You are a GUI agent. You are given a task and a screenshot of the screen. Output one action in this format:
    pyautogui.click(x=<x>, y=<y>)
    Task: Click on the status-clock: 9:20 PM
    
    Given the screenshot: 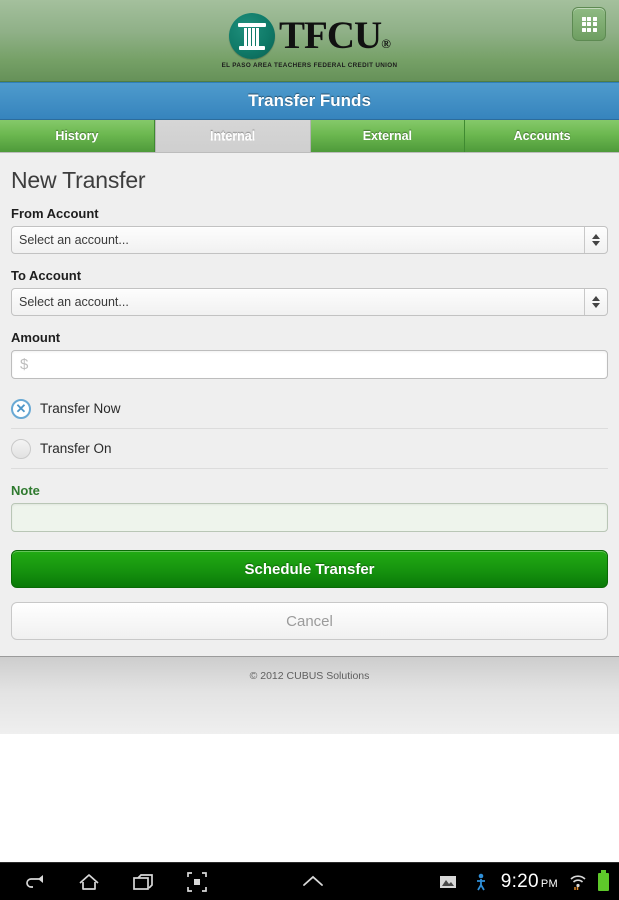 What is the action you would take?
    pyautogui.click(x=529, y=882)
    